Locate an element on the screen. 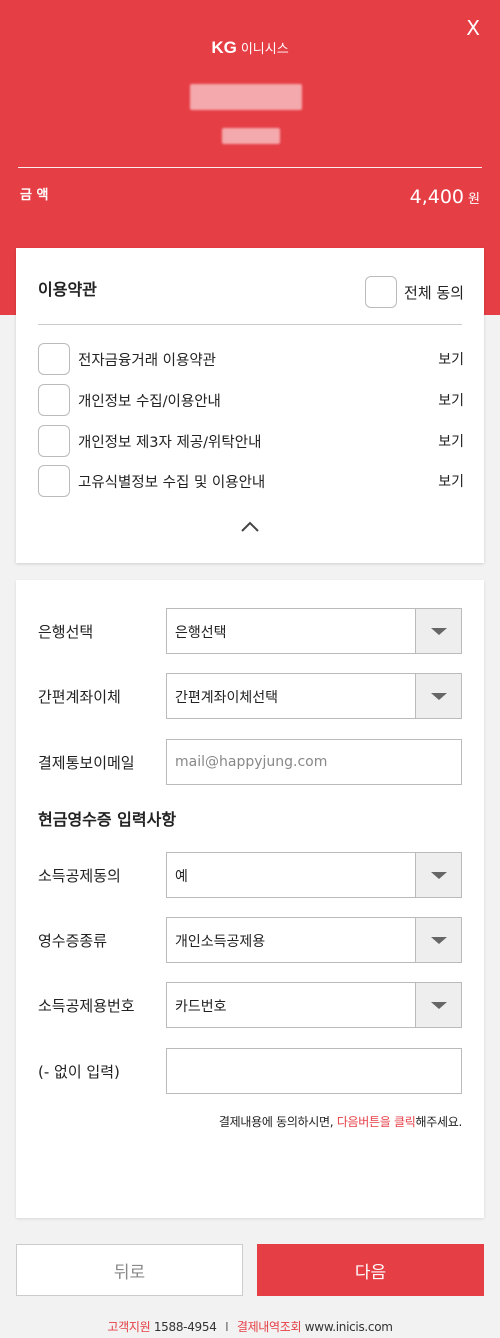 This screenshot has height=1338, width=500. term-label: 개인정보 수집/이용안내 is located at coordinates (149, 401).